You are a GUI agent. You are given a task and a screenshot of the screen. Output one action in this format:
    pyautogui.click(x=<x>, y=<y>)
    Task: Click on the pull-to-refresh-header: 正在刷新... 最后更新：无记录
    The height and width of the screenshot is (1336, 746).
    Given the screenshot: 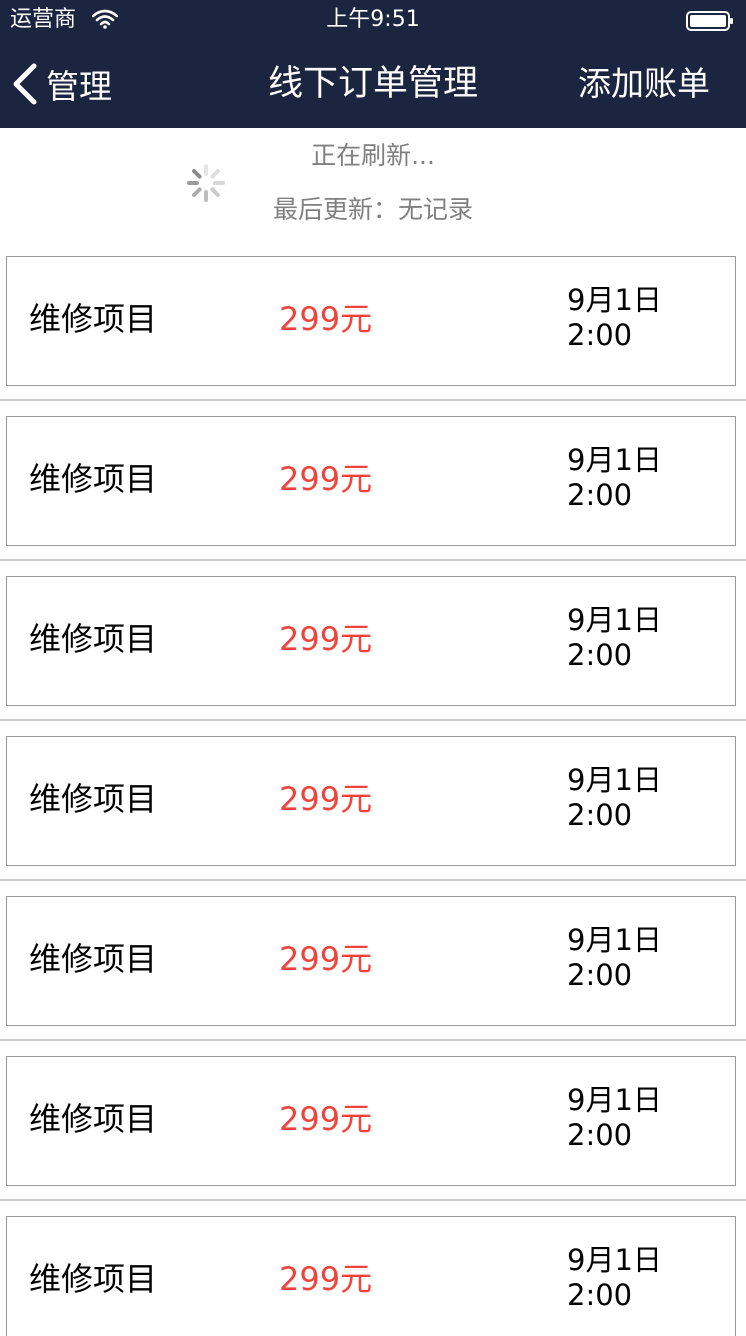 What is the action you would take?
    pyautogui.click(x=373, y=190)
    